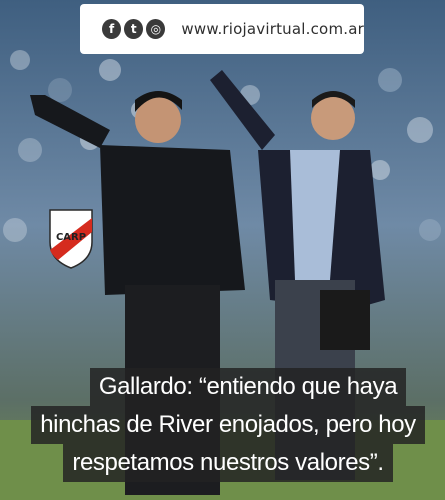  I want to click on social-bar: f t ◎ www.riojavirtual.com.ar, so click(222, 29).